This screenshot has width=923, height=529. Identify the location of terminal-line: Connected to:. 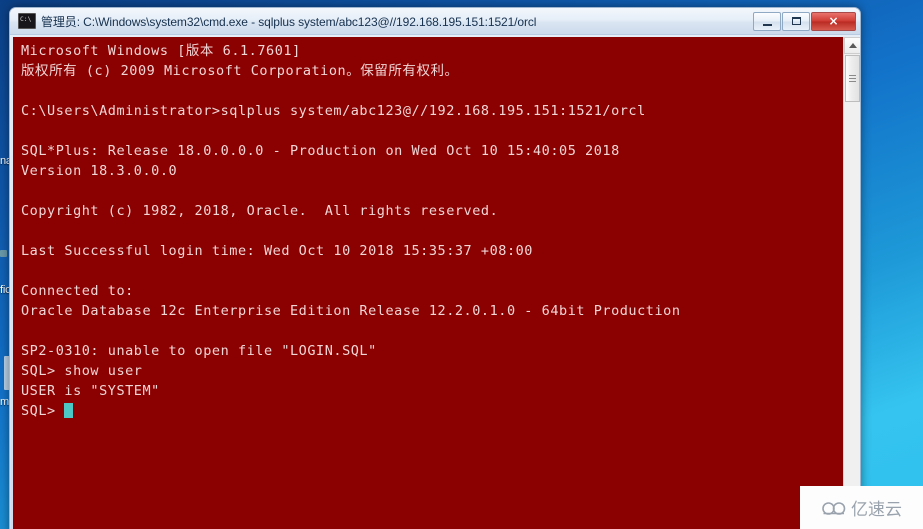
(77, 291).